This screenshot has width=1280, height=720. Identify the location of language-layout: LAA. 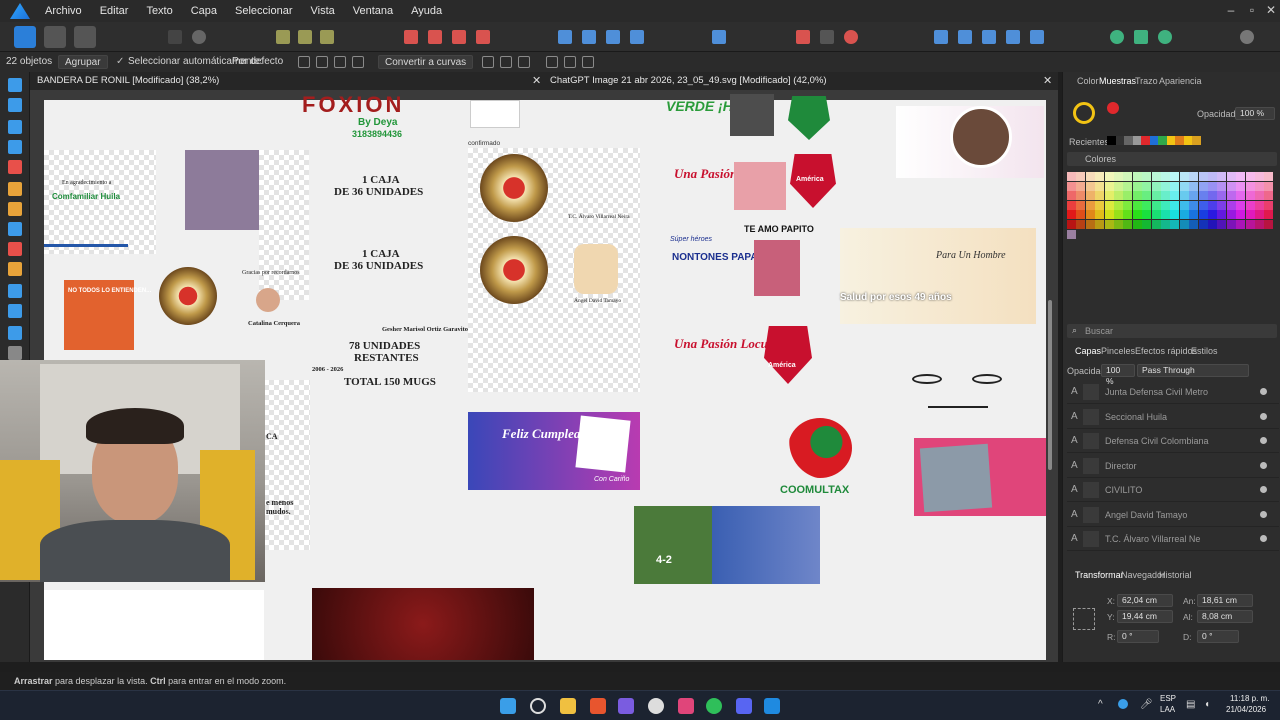
(1167, 709).